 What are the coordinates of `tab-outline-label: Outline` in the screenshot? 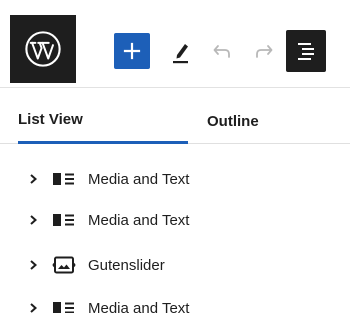 It's located at (233, 121).